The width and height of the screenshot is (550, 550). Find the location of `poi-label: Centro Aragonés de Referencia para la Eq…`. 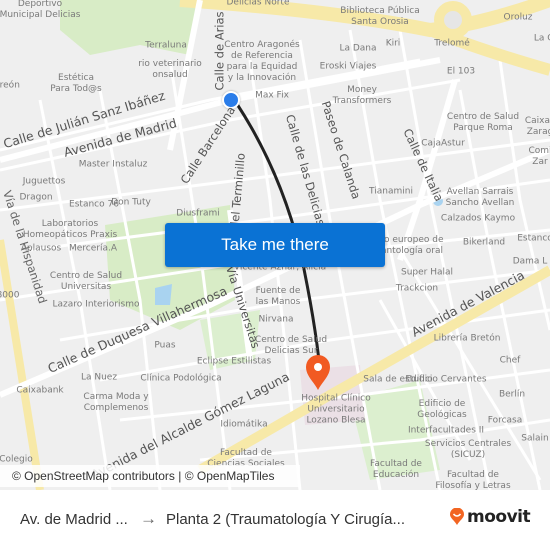

poi-label: Centro Aragonés de Referencia para la Eq… is located at coordinates (261, 62).